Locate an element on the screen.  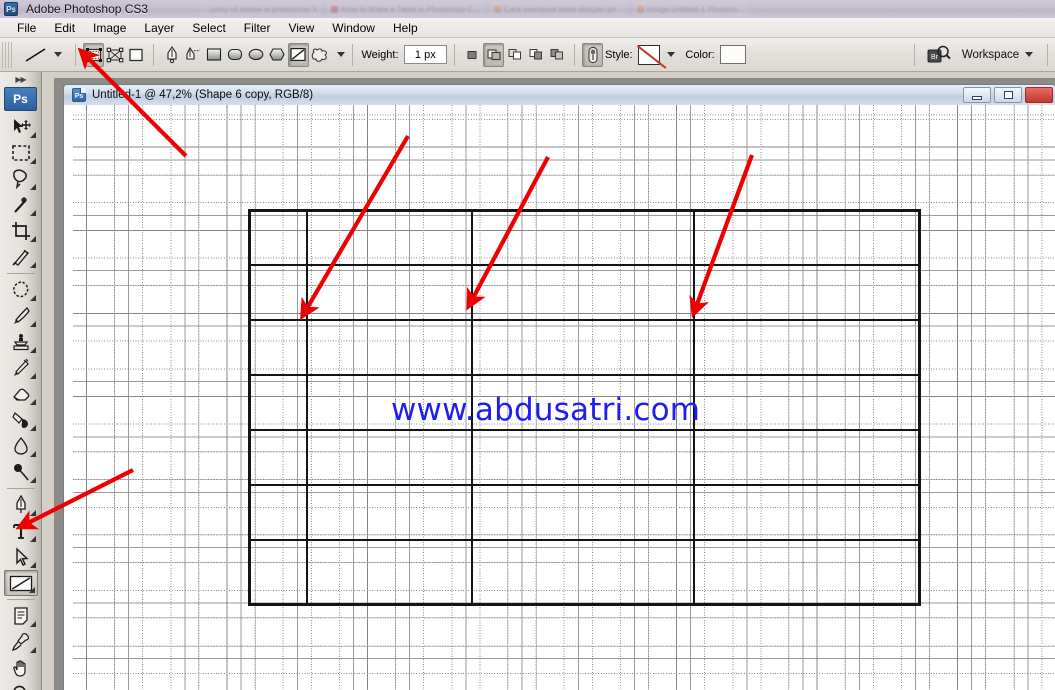
geometry-options-chevron-down-icon is located at coordinates (340, 54).